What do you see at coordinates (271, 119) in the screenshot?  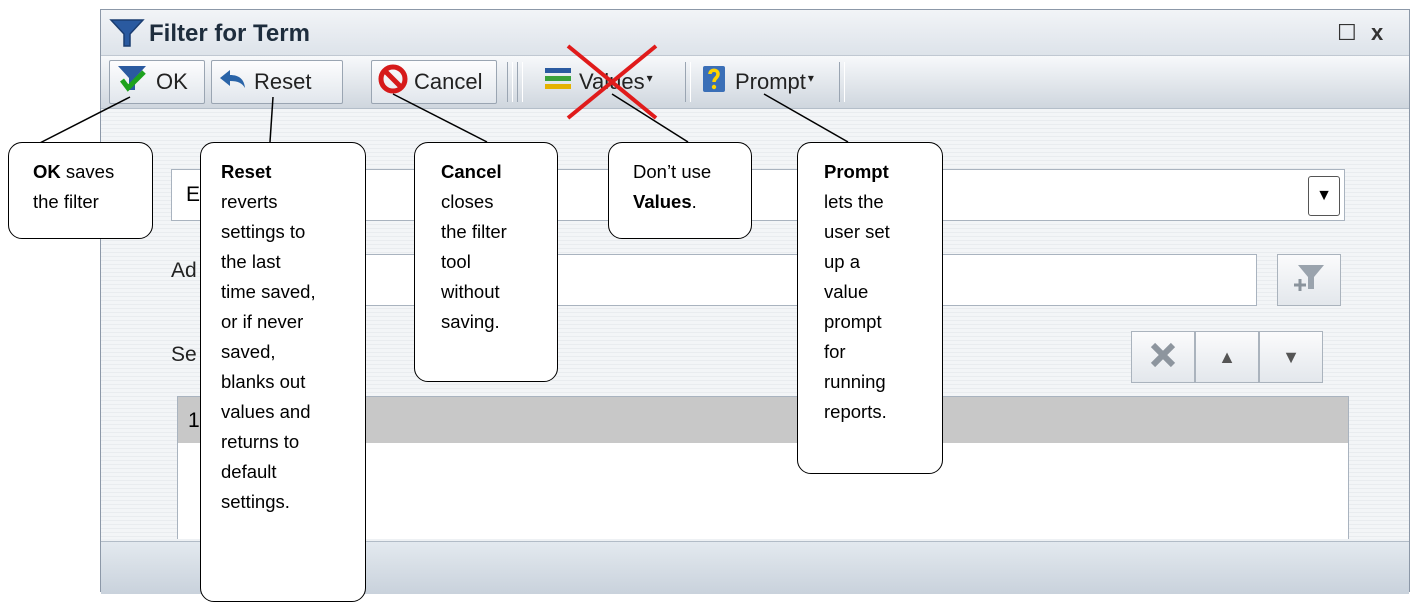 I see `reset-pointer-line` at bounding box center [271, 119].